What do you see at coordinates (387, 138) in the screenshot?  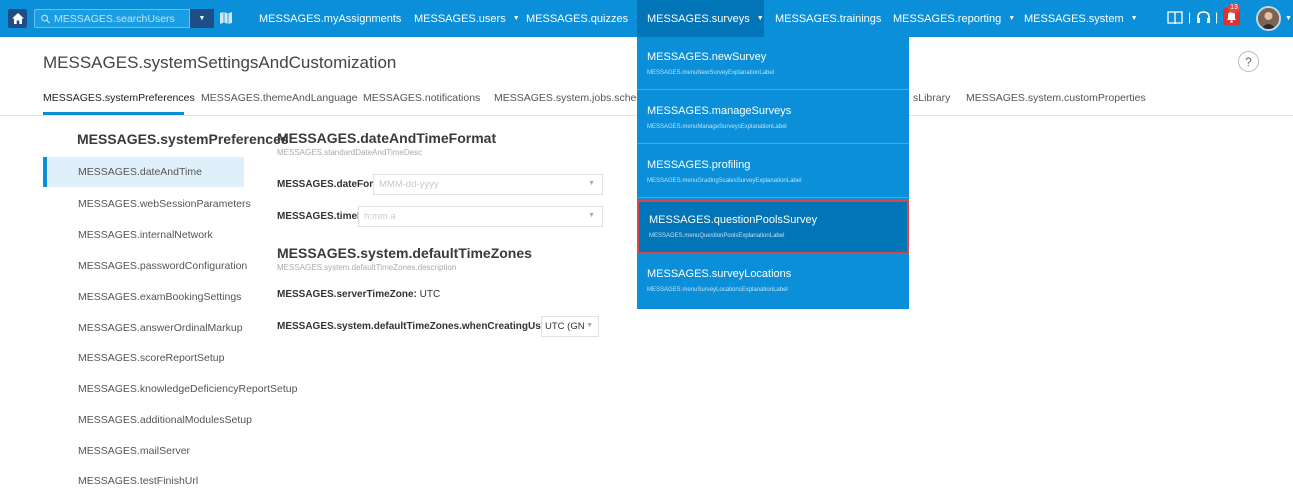 I see `section-title-date-time-format: MESSAGES.dateAndTimeFormat` at bounding box center [387, 138].